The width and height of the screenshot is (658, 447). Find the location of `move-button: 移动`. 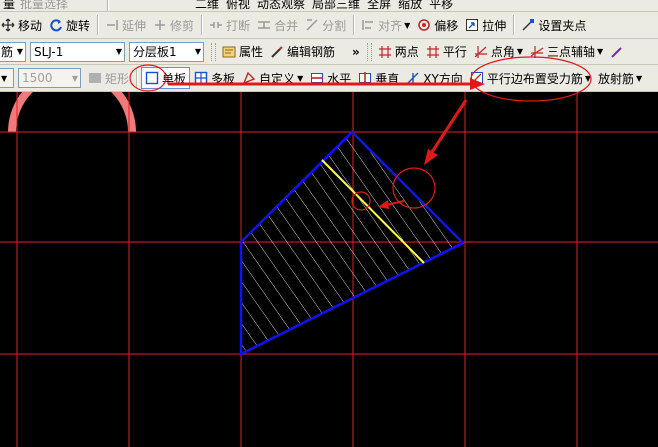

move-button: 移动 is located at coordinates (22, 25).